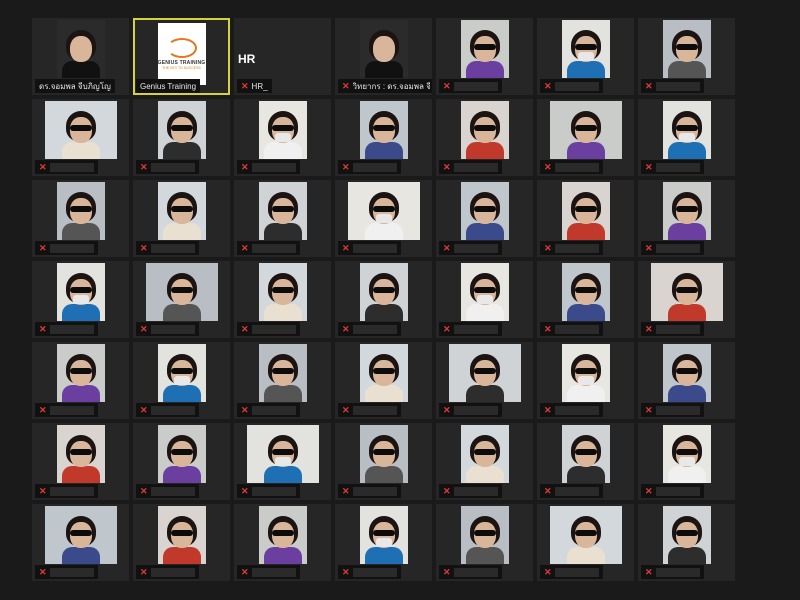 This screenshot has height=600, width=800. I want to click on logo-subtitle: THE KEY TO SUCCESS, so click(181, 68).